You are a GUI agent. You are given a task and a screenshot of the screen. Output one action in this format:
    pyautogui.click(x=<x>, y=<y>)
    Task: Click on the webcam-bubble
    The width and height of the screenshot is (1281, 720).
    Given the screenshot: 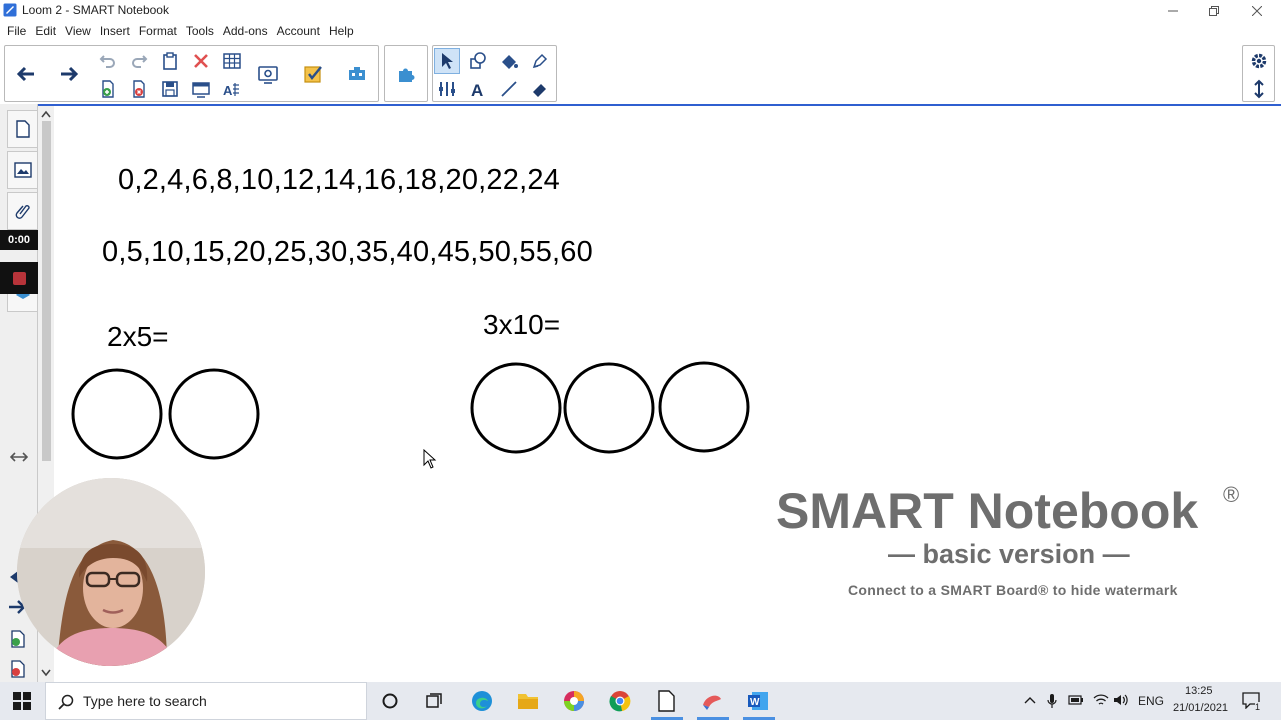 What is the action you would take?
    pyautogui.click(x=111, y=572)
    